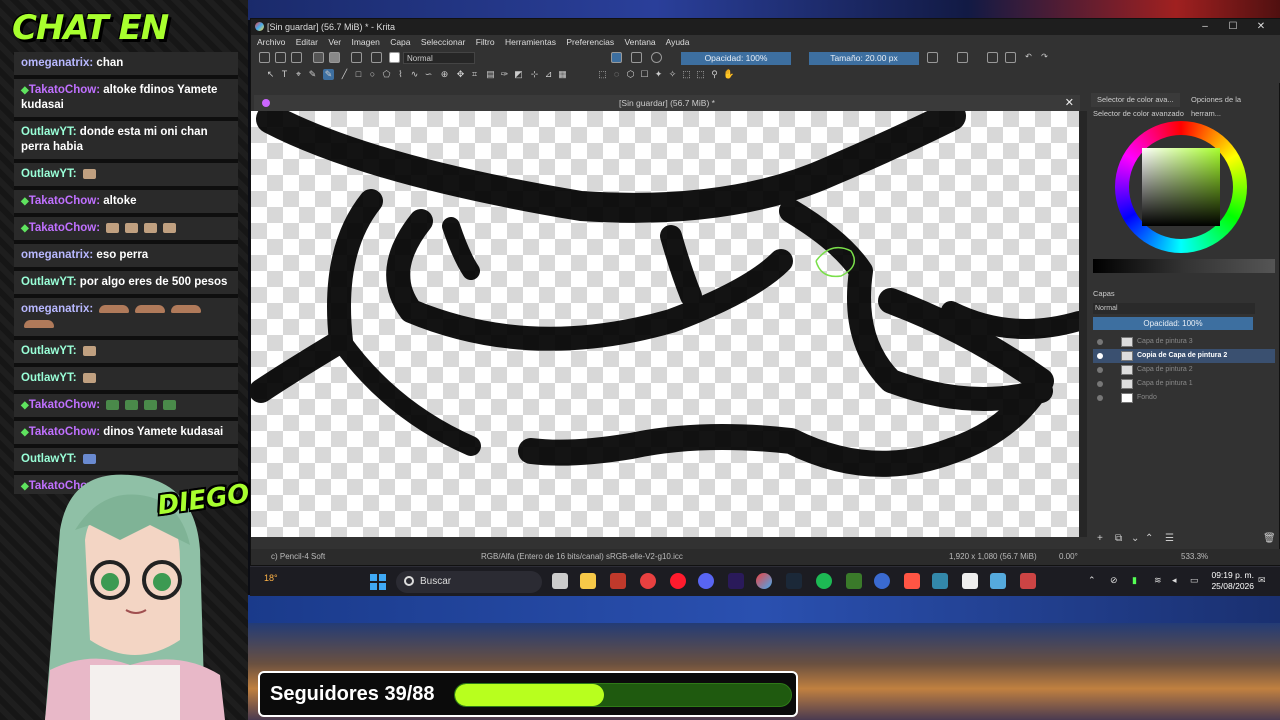  Describe the element at coordinates (656, 57) in the screenshot. I see `reload-icon` at that location.